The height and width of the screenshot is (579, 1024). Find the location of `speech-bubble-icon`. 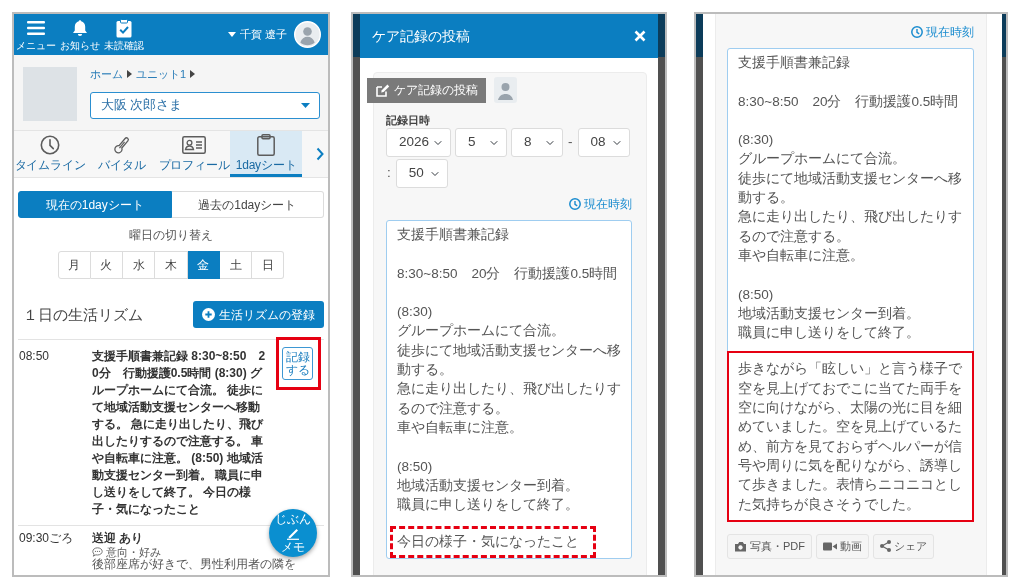

speech-bubble-icon is located at coordinates (97, 552).